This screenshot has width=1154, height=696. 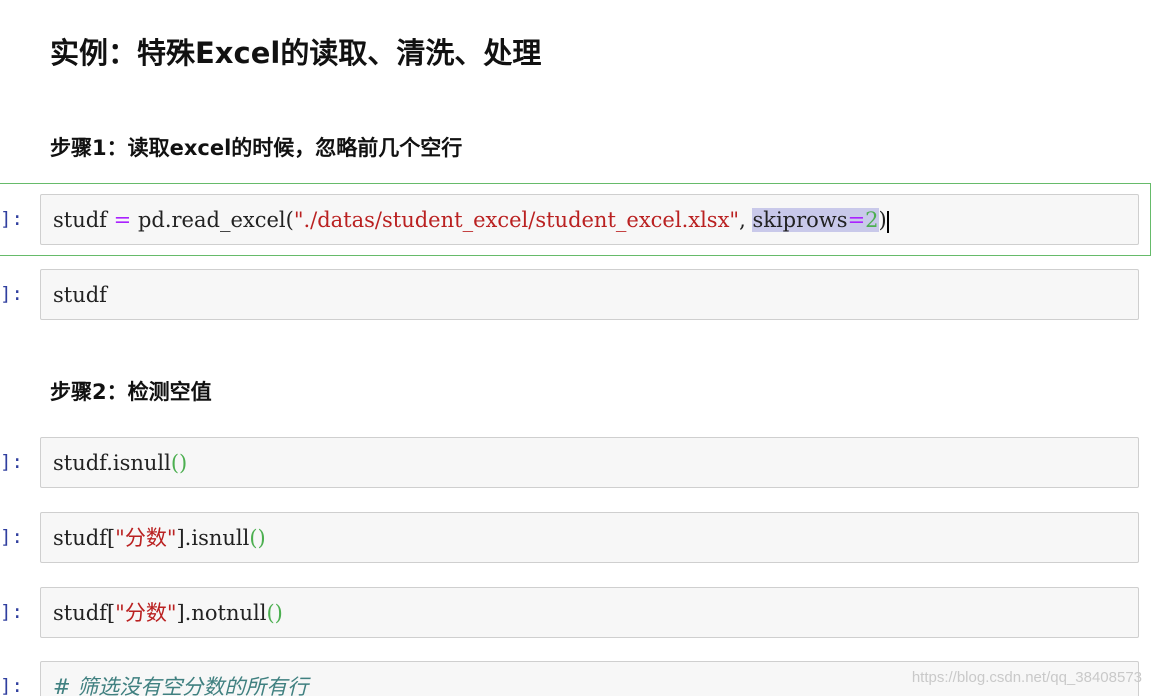 What do you see at coordinates (589, 294) in the screenshot?
I see `code-cell-studf: studf` at bounding box center [589, 294].